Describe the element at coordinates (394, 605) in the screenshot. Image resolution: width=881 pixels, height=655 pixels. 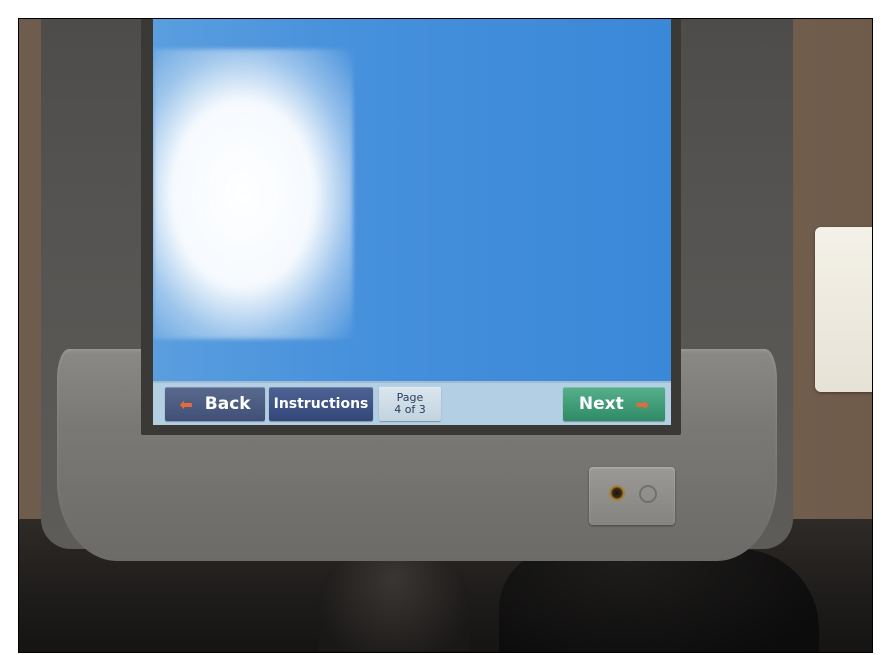
I see `voter-leg-left` at that location.